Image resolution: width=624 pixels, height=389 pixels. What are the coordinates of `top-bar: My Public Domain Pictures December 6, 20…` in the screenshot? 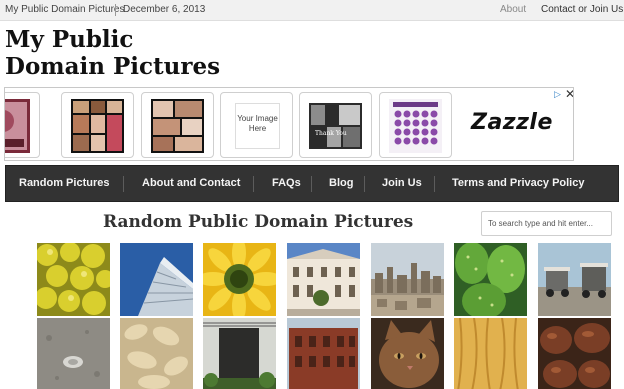 It's located at (312, 10).